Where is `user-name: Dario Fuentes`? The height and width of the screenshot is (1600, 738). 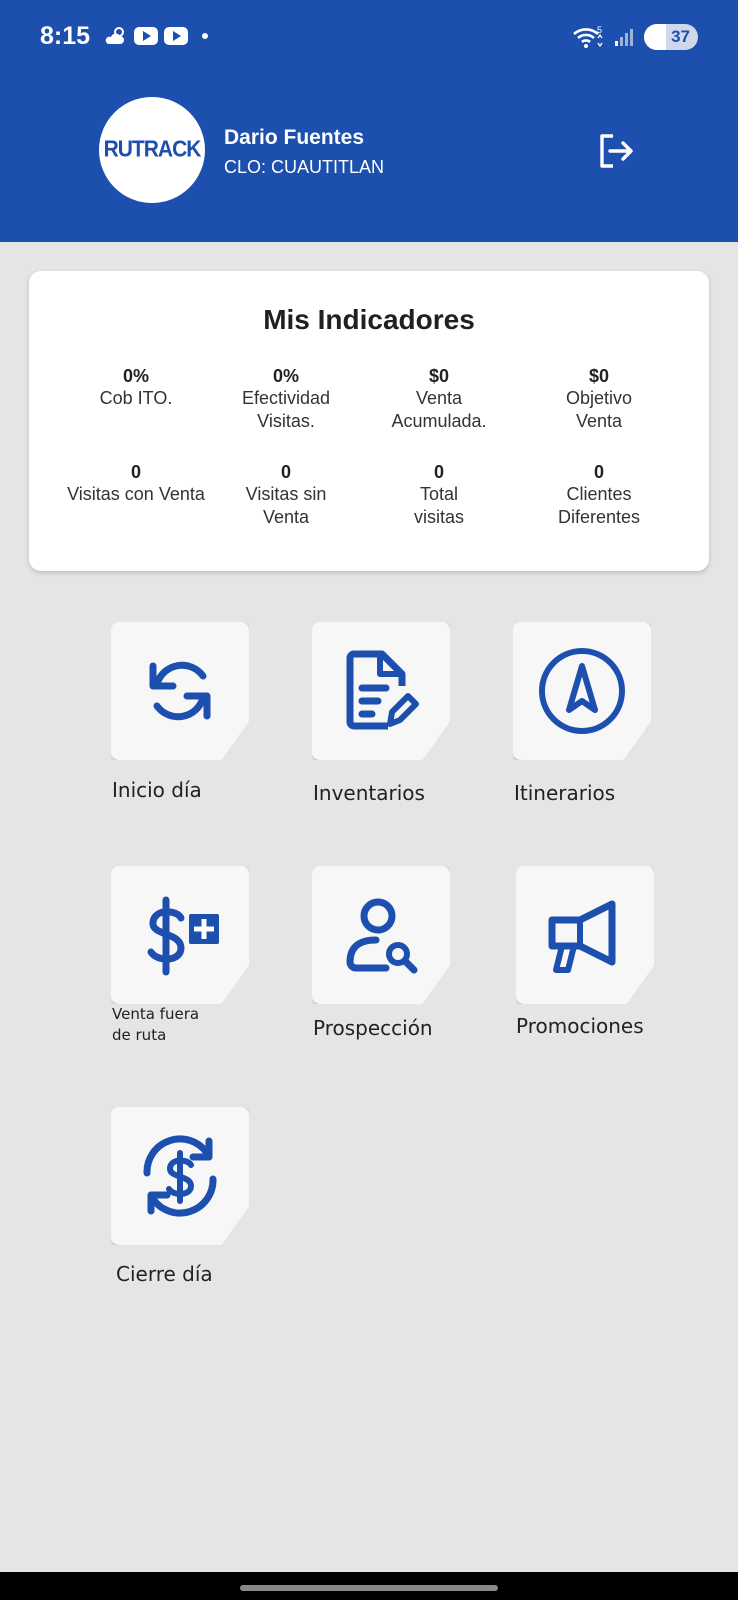 user-name: Dario Fuentes is located at coordinates (294, 137).